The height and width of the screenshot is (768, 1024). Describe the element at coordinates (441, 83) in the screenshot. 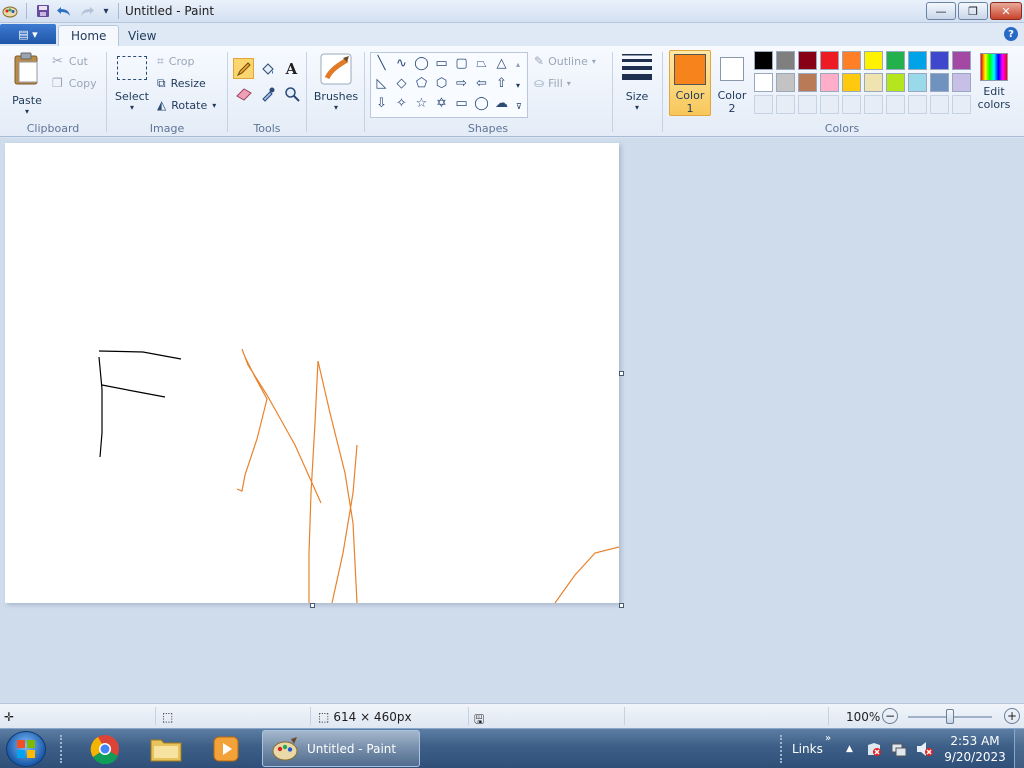

I see `hexagon-shape-icon: ⬡` at that location.